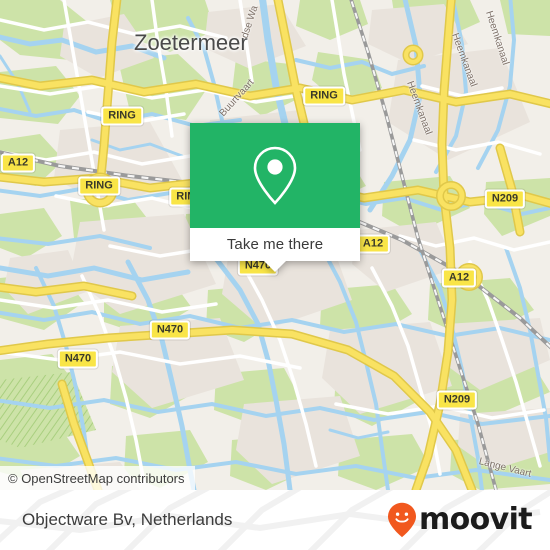 The image size is (550, 550). I want to click on footer-bar: Objectware Bv, Netherlands moovit, so click(275, 520).